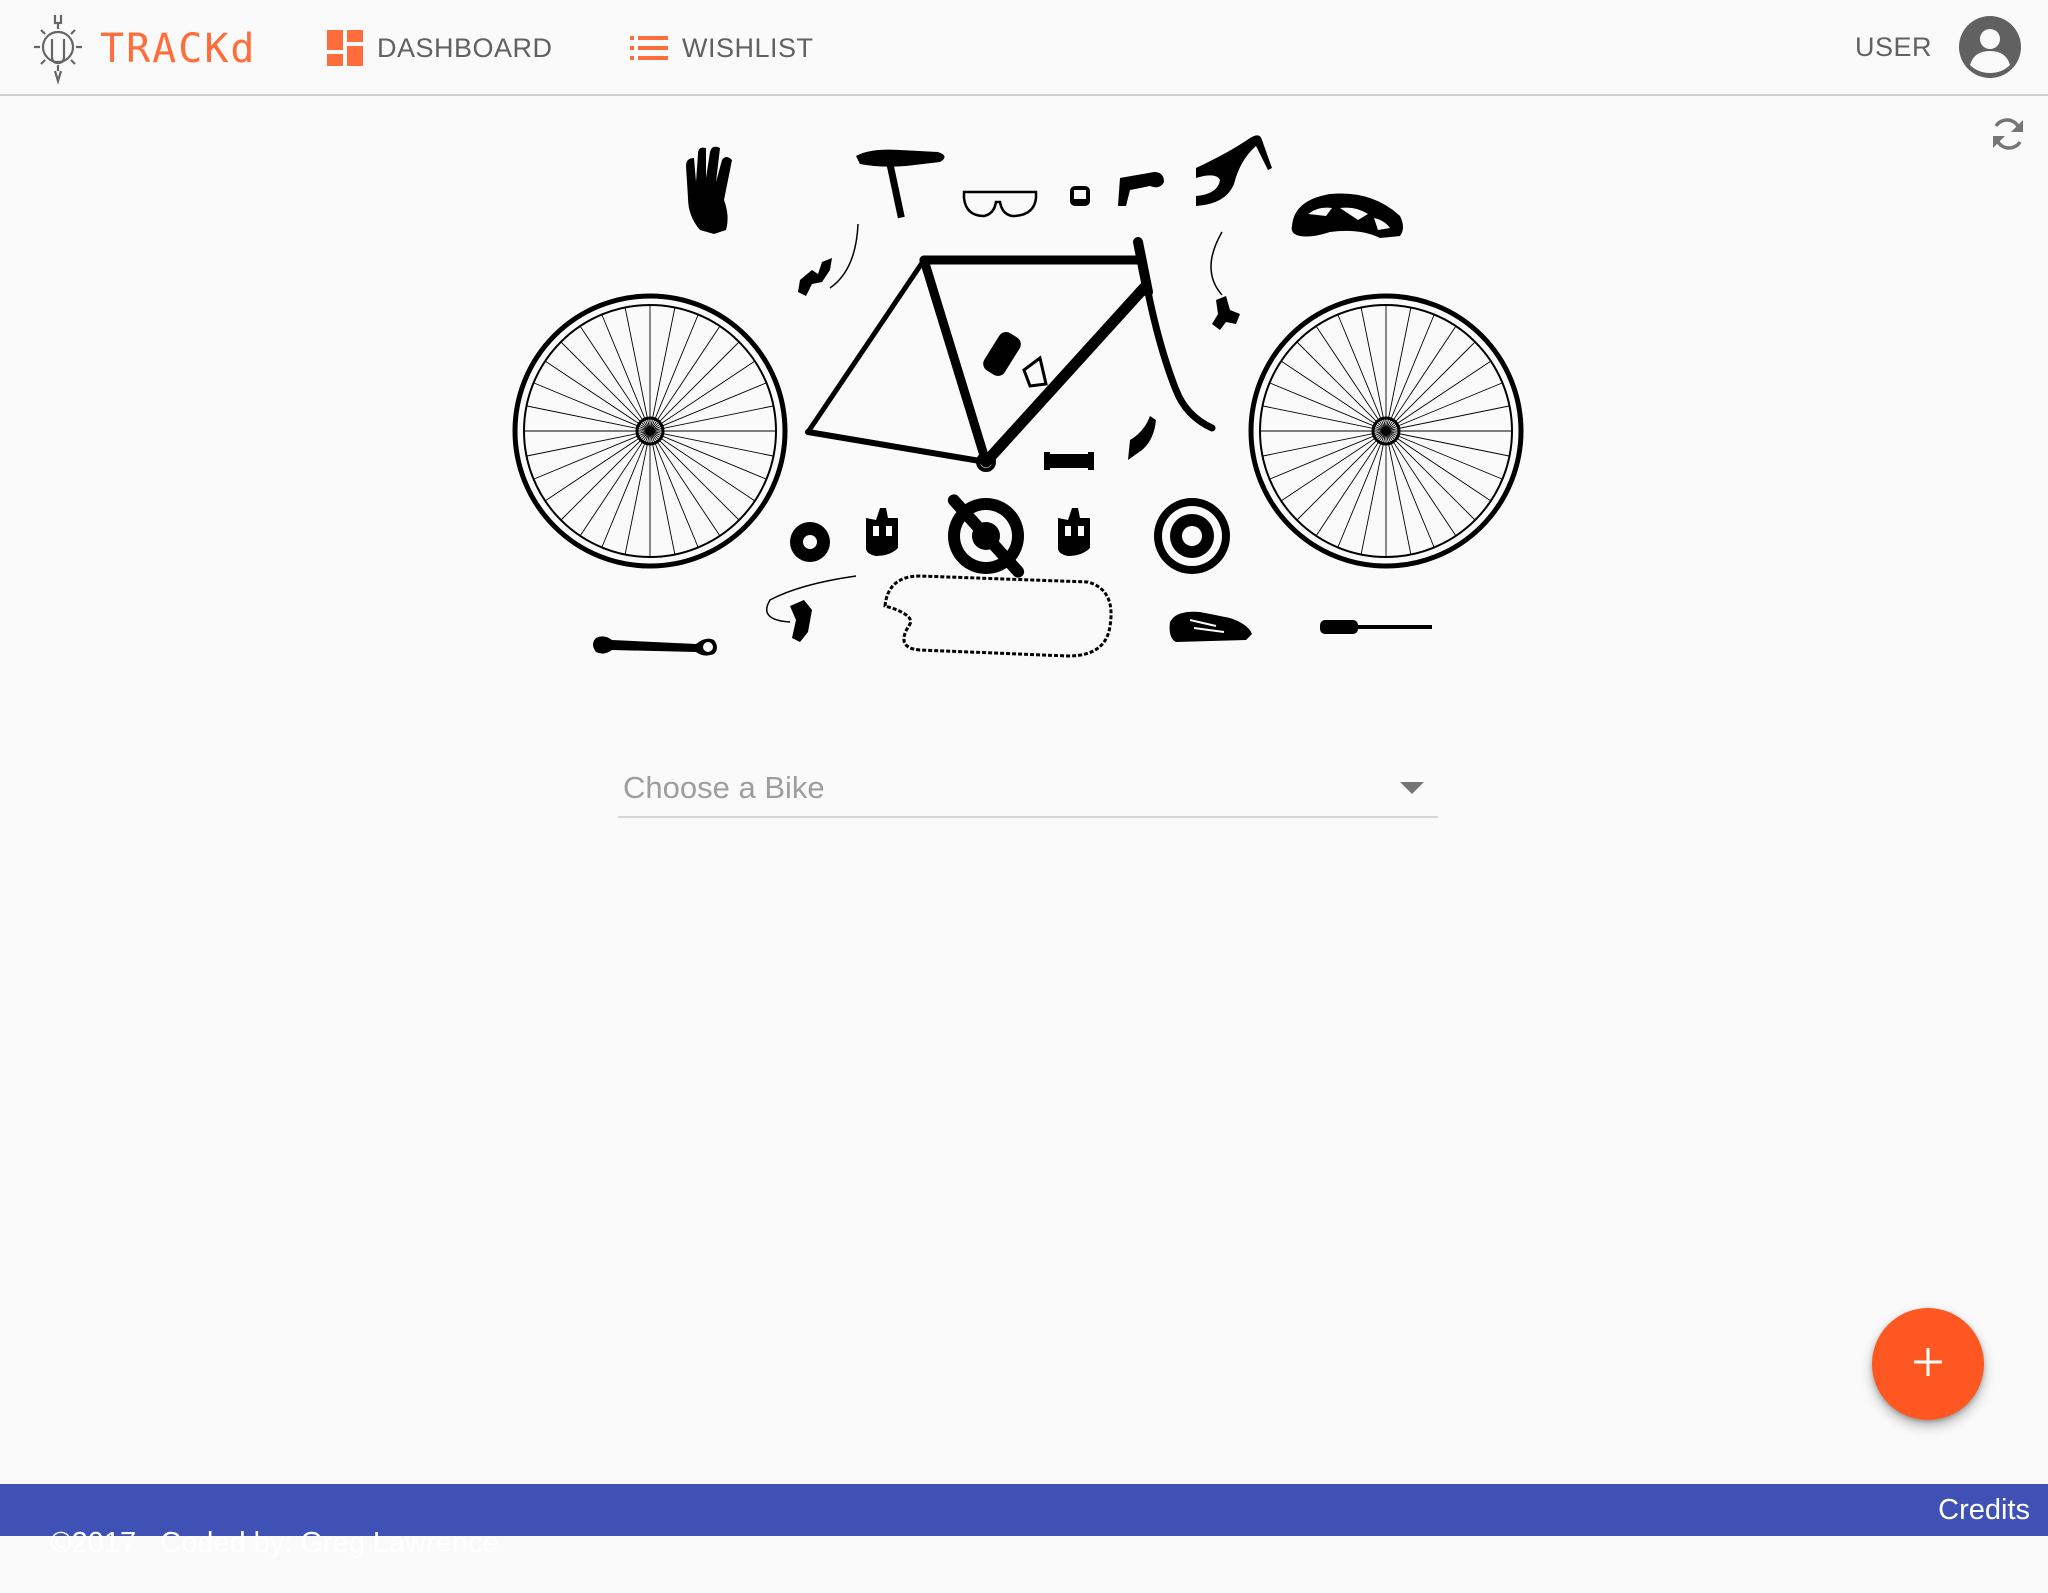  I want to click on refresh-icon, so click(2008, 134).